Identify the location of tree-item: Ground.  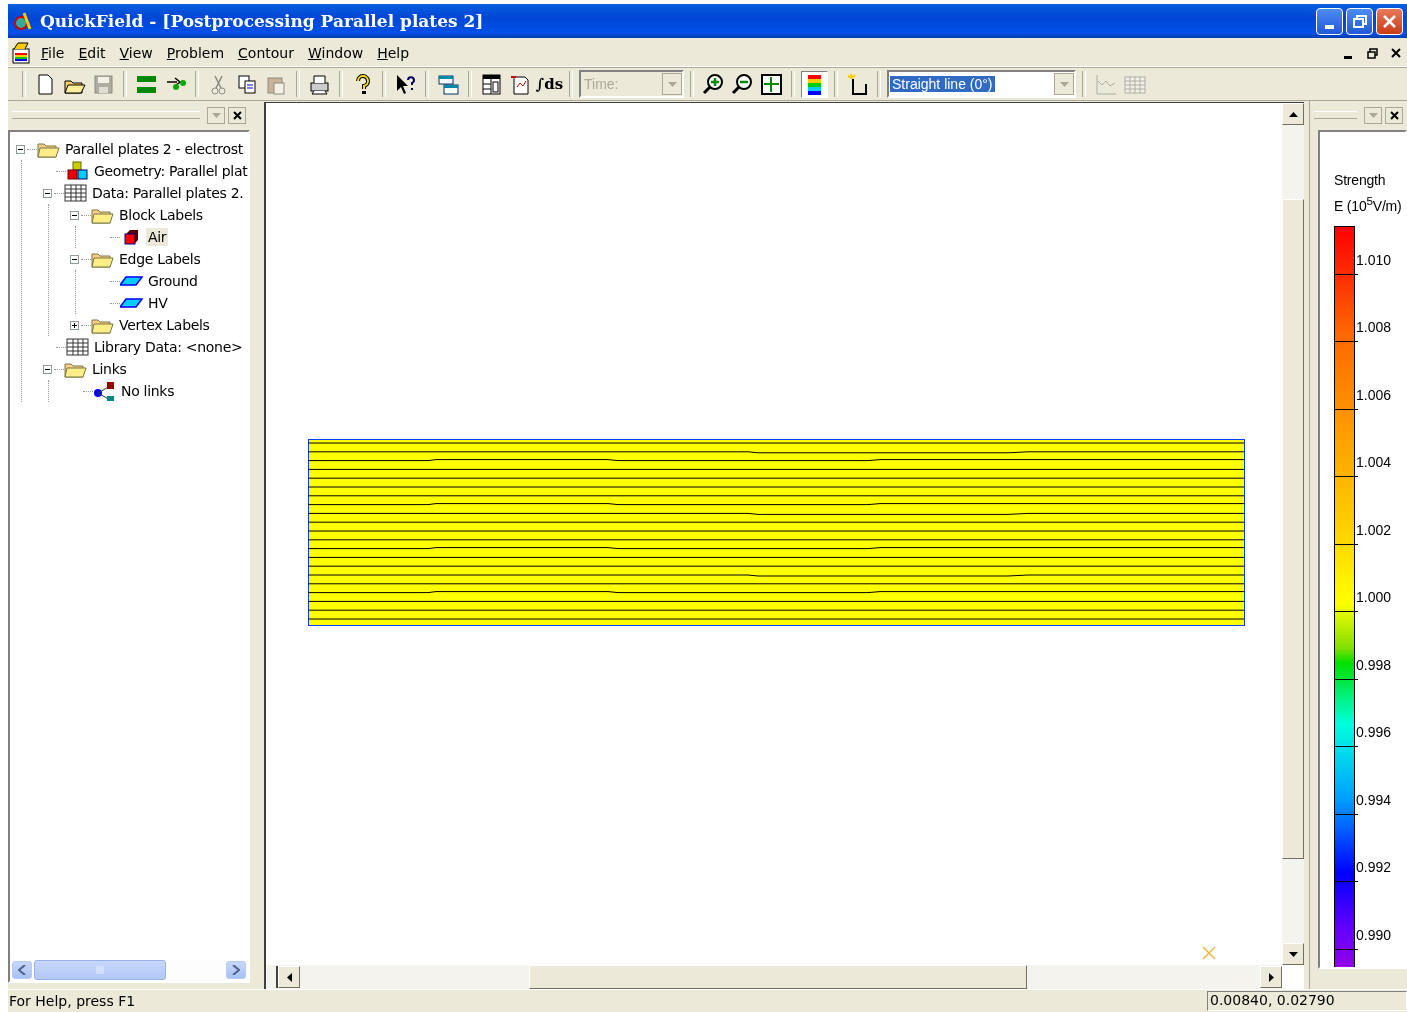
(173, 281).